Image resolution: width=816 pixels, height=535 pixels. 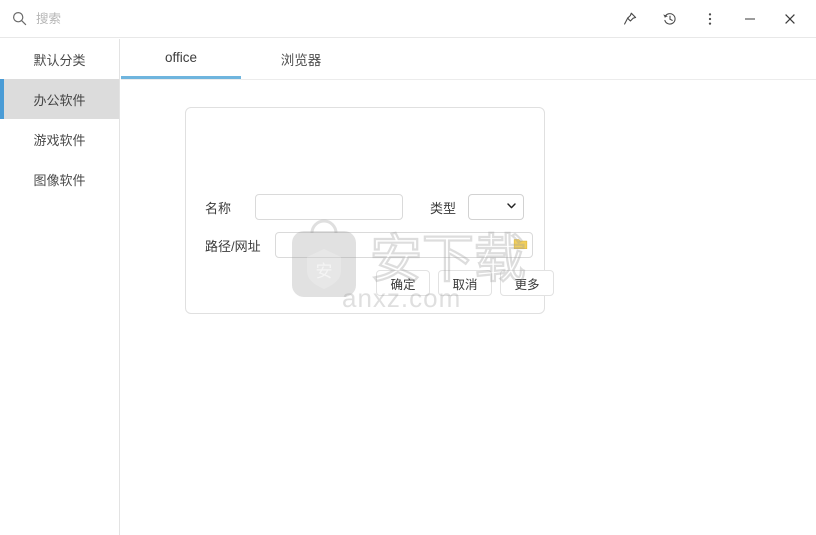 I want to click on path-input-group, so click(x=404, y=245).